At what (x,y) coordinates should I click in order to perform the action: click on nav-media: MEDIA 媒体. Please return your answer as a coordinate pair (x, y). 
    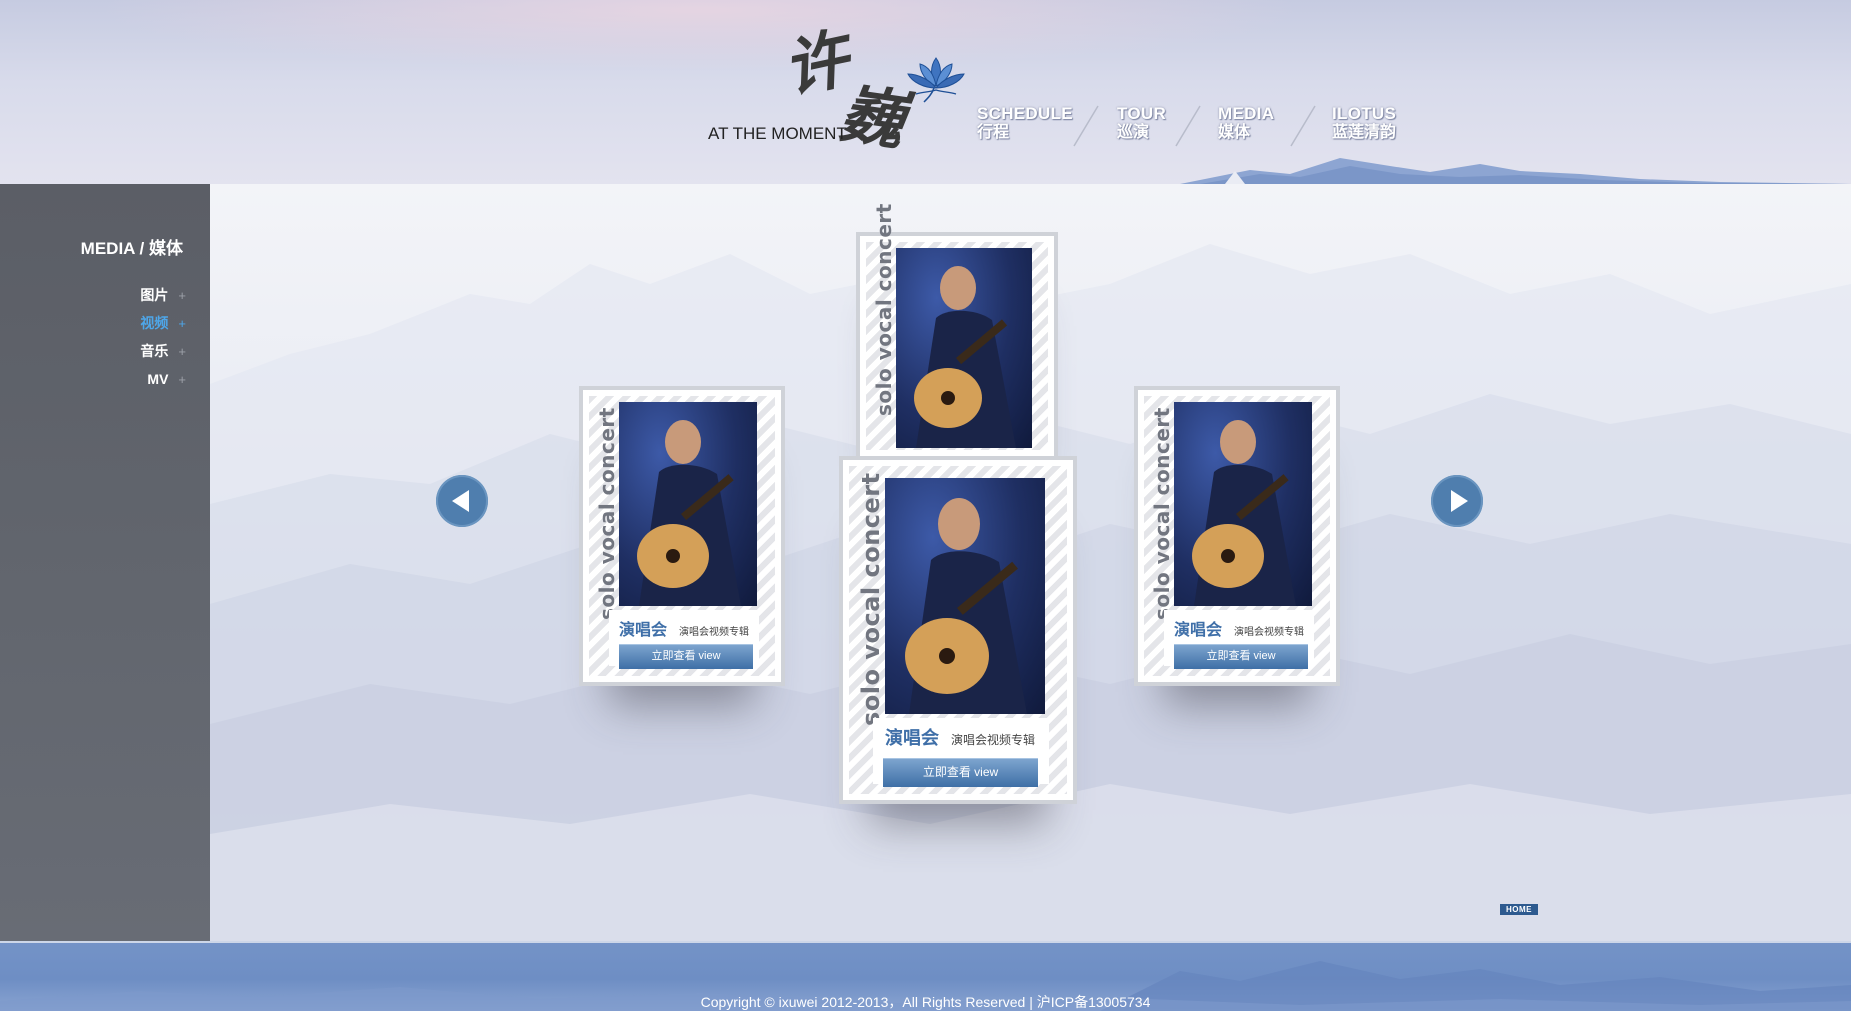
    Looking at the image, I should click on (1246, 123).